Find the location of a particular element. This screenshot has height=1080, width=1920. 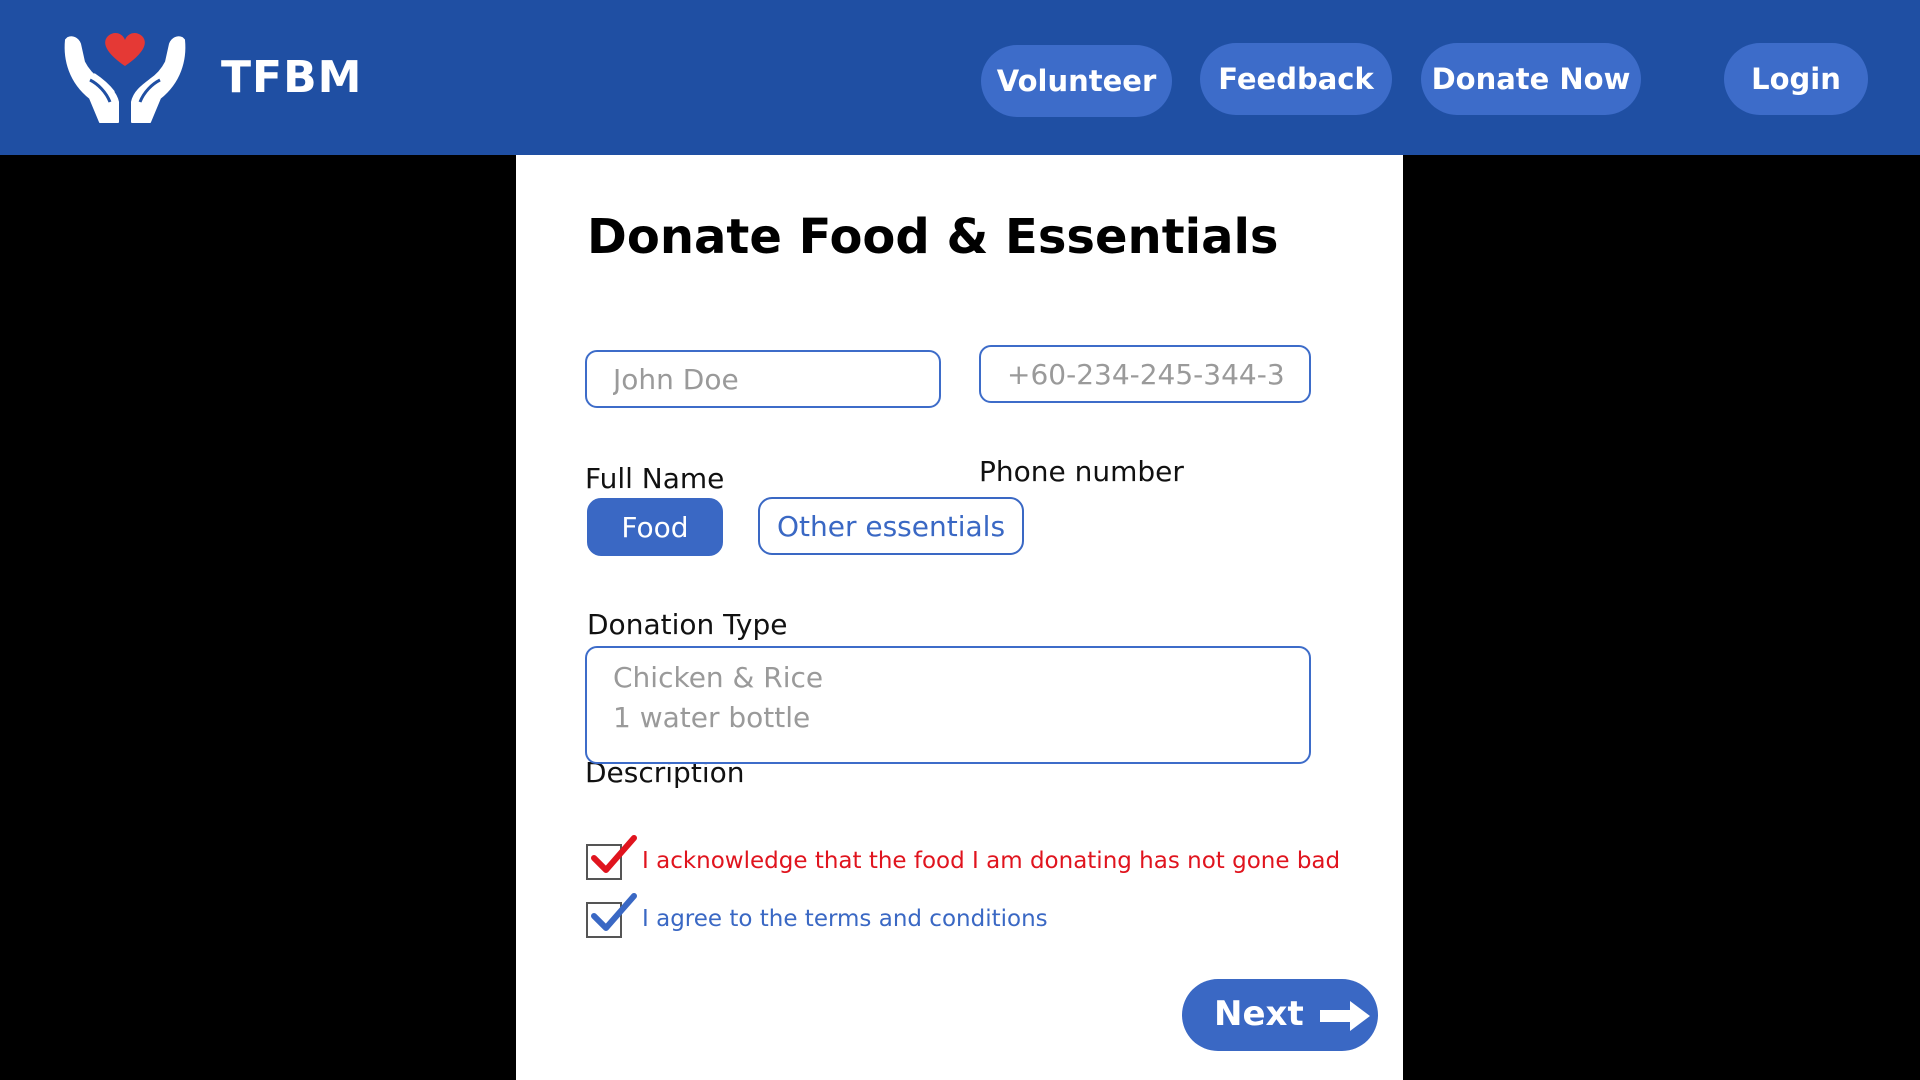

arrow-right-icon is located at coordinates (1345, 1016).